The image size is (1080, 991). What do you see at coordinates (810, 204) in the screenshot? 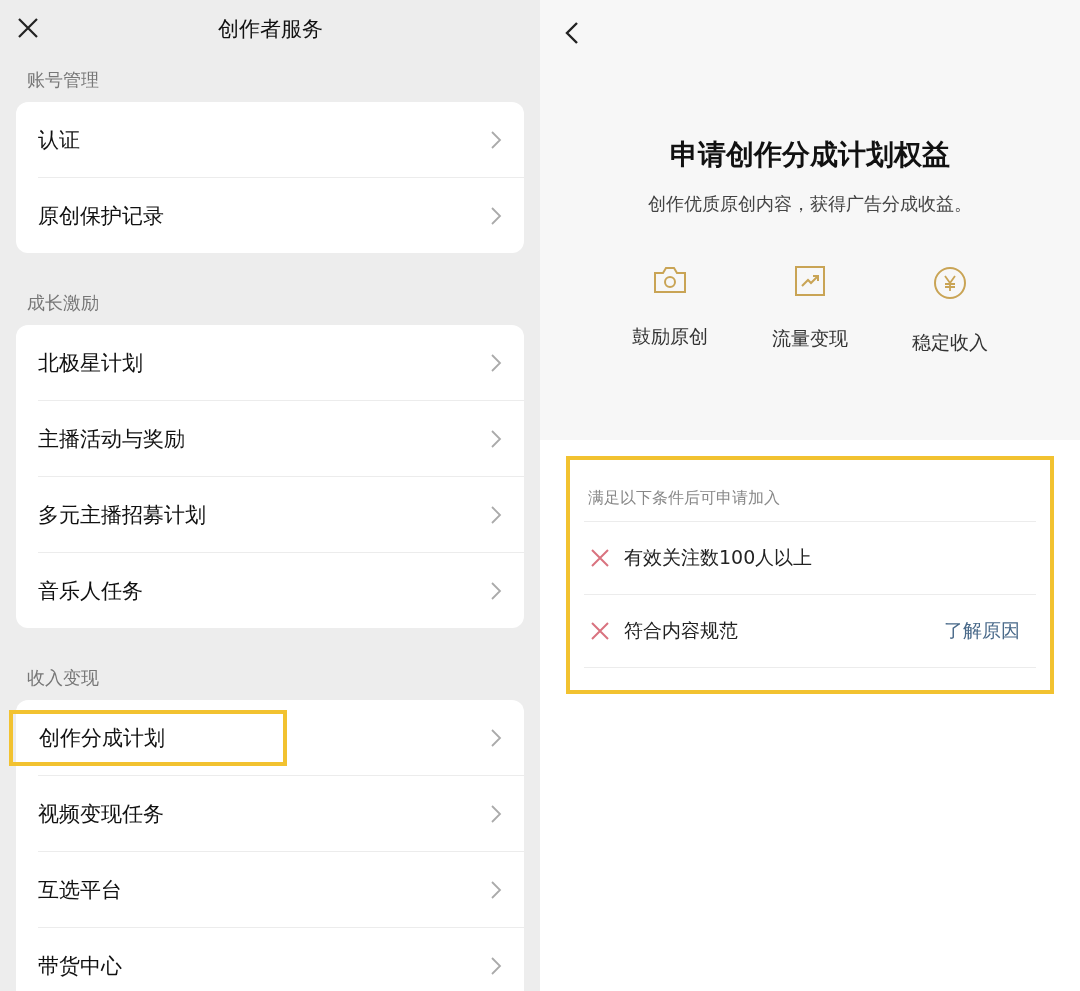
I see `plan-subtitle: 创作优质原创内容，获得广告分成收益。` at bounding box center [810, 204].